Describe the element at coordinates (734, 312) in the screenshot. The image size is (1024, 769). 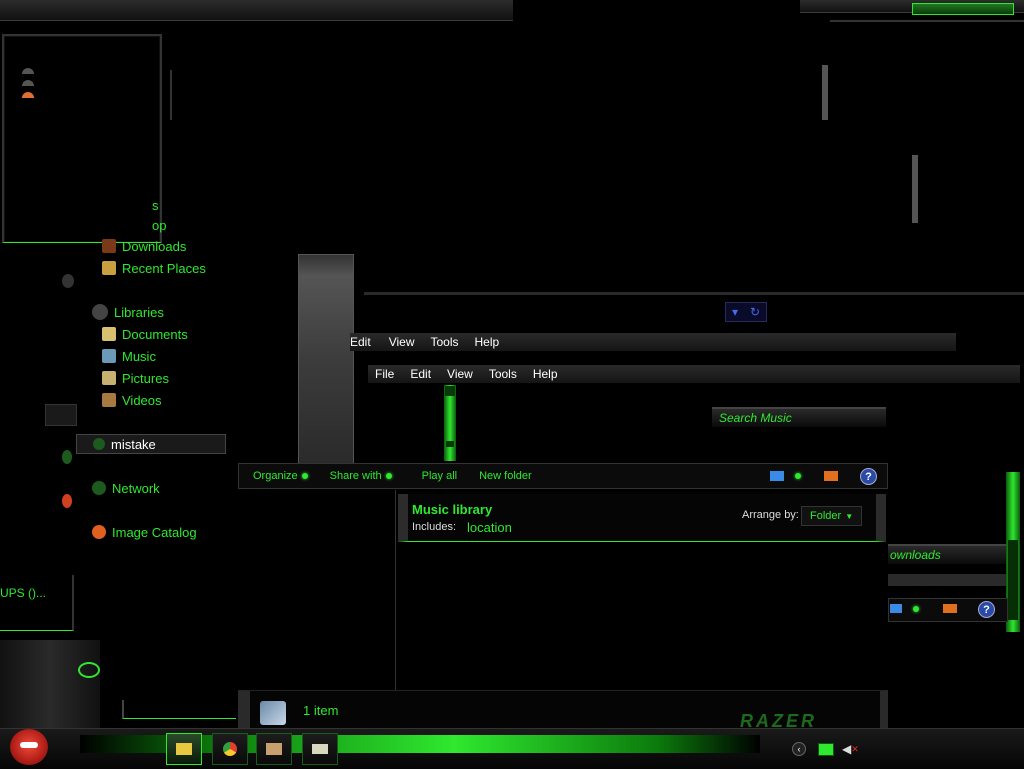
I see `dropdown-arrow-icon: ▾` at that location.